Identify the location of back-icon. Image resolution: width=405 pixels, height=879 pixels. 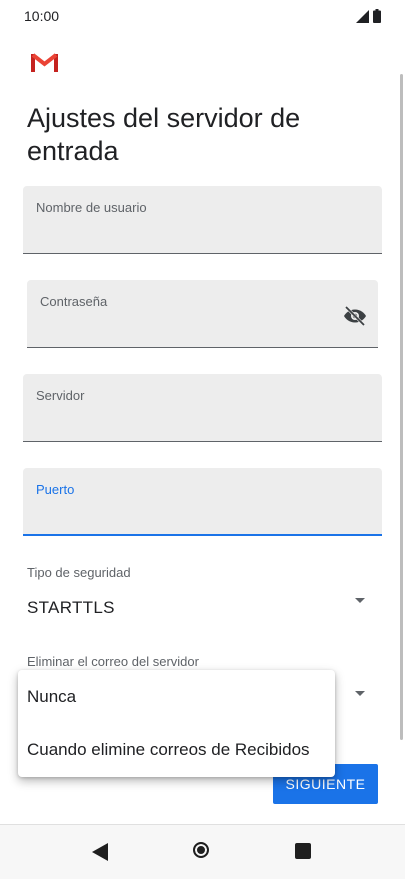
(100, 852).